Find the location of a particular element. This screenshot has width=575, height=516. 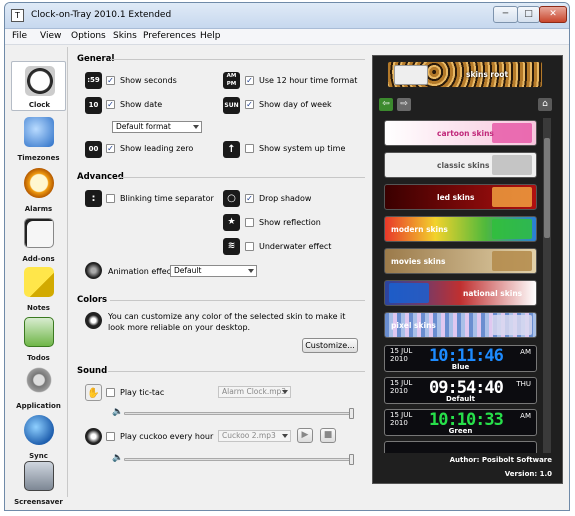

cuckoo-icon is located at coordinates (93, 436).